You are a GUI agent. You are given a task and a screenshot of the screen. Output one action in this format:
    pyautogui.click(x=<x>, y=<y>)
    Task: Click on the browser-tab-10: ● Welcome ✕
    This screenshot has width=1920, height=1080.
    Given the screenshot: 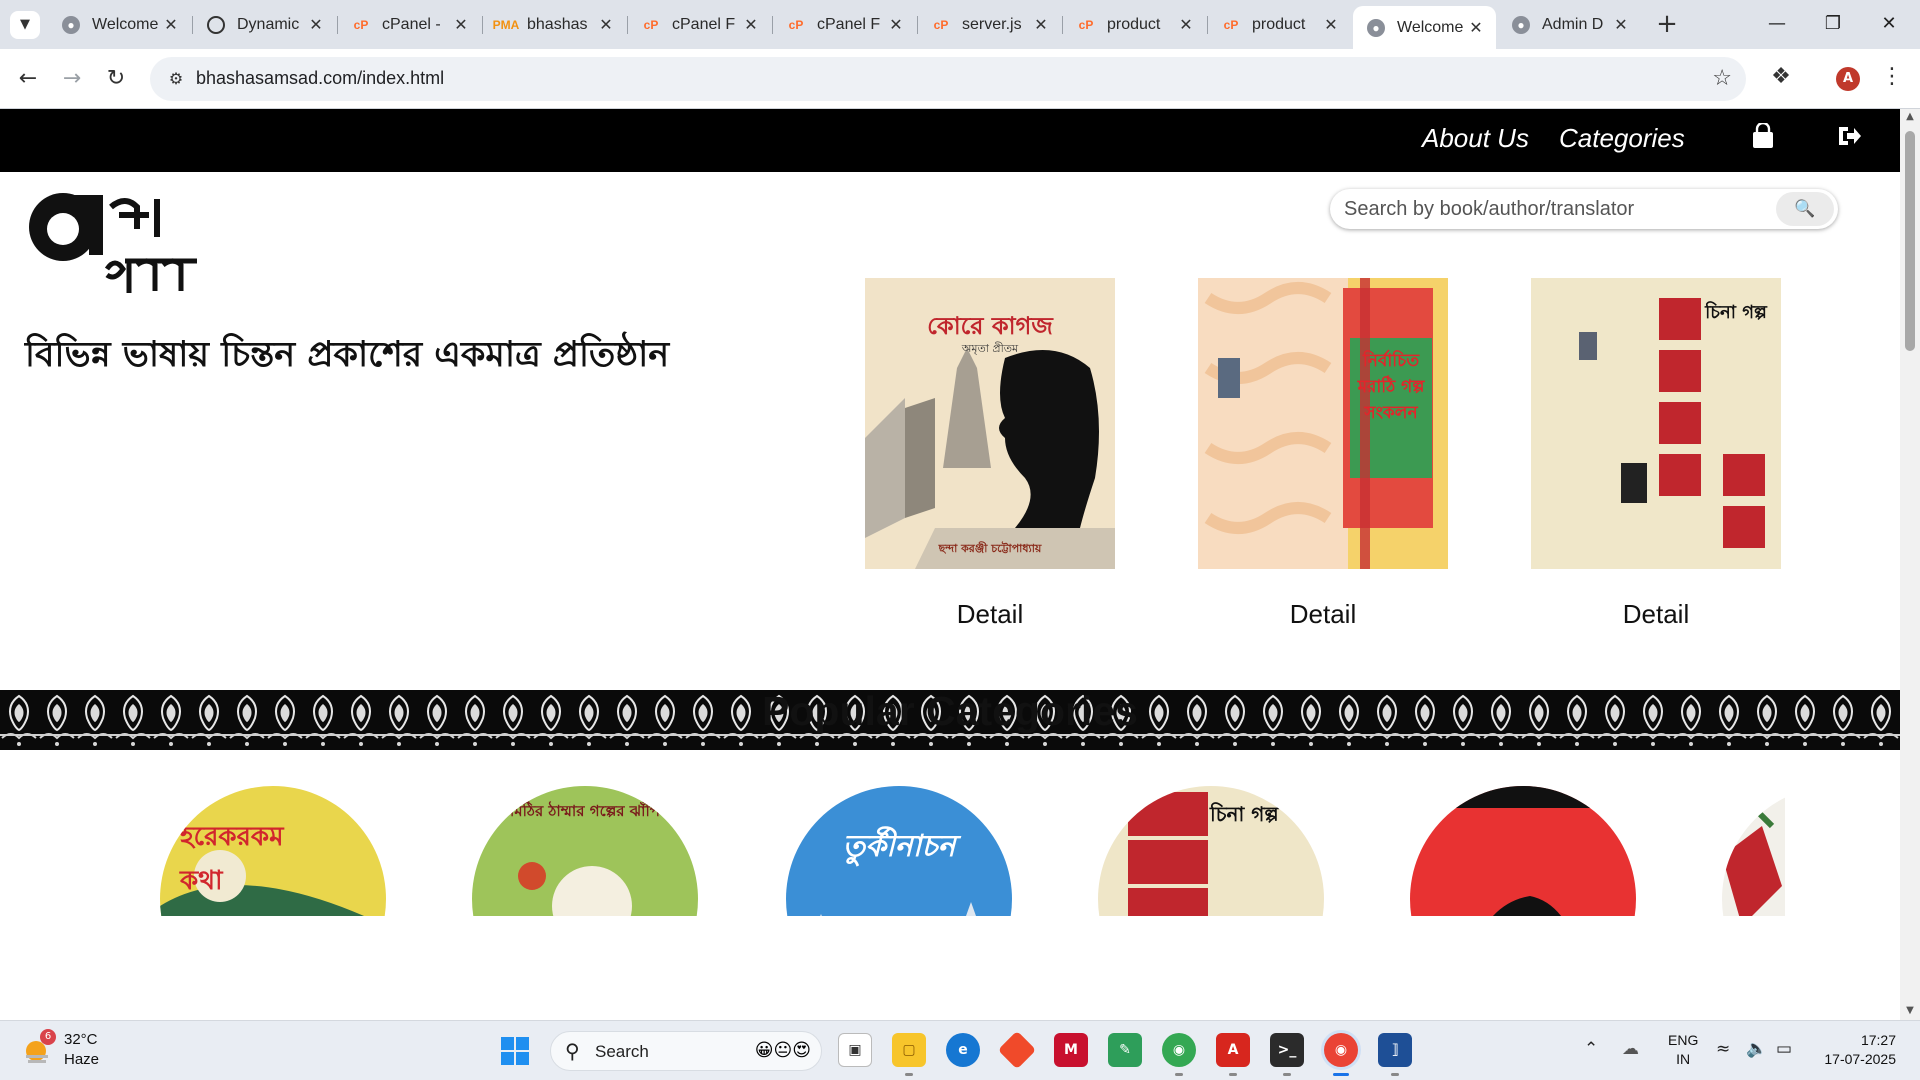 What is the action you would take?
    pyautogui.click(x=1424, y=27)
    